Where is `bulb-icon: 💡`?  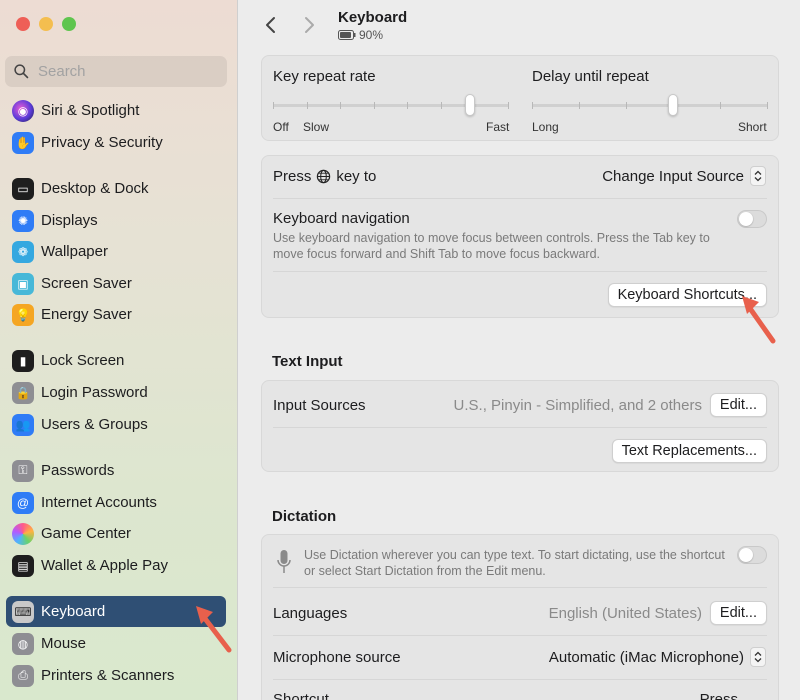 bulb-icon: 💡 is located at coordinates (23, 314).